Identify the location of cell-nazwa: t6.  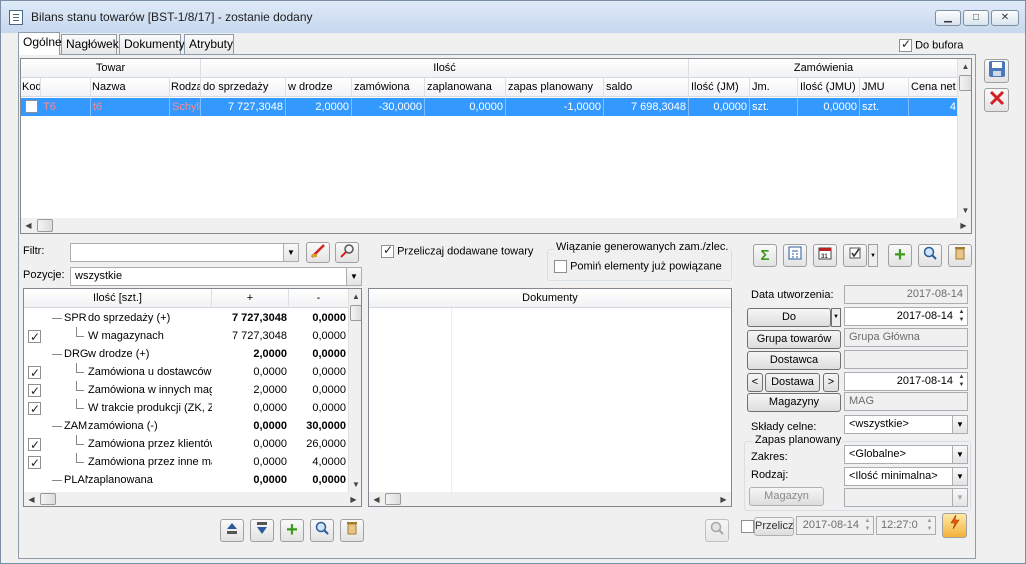
(130, 107).